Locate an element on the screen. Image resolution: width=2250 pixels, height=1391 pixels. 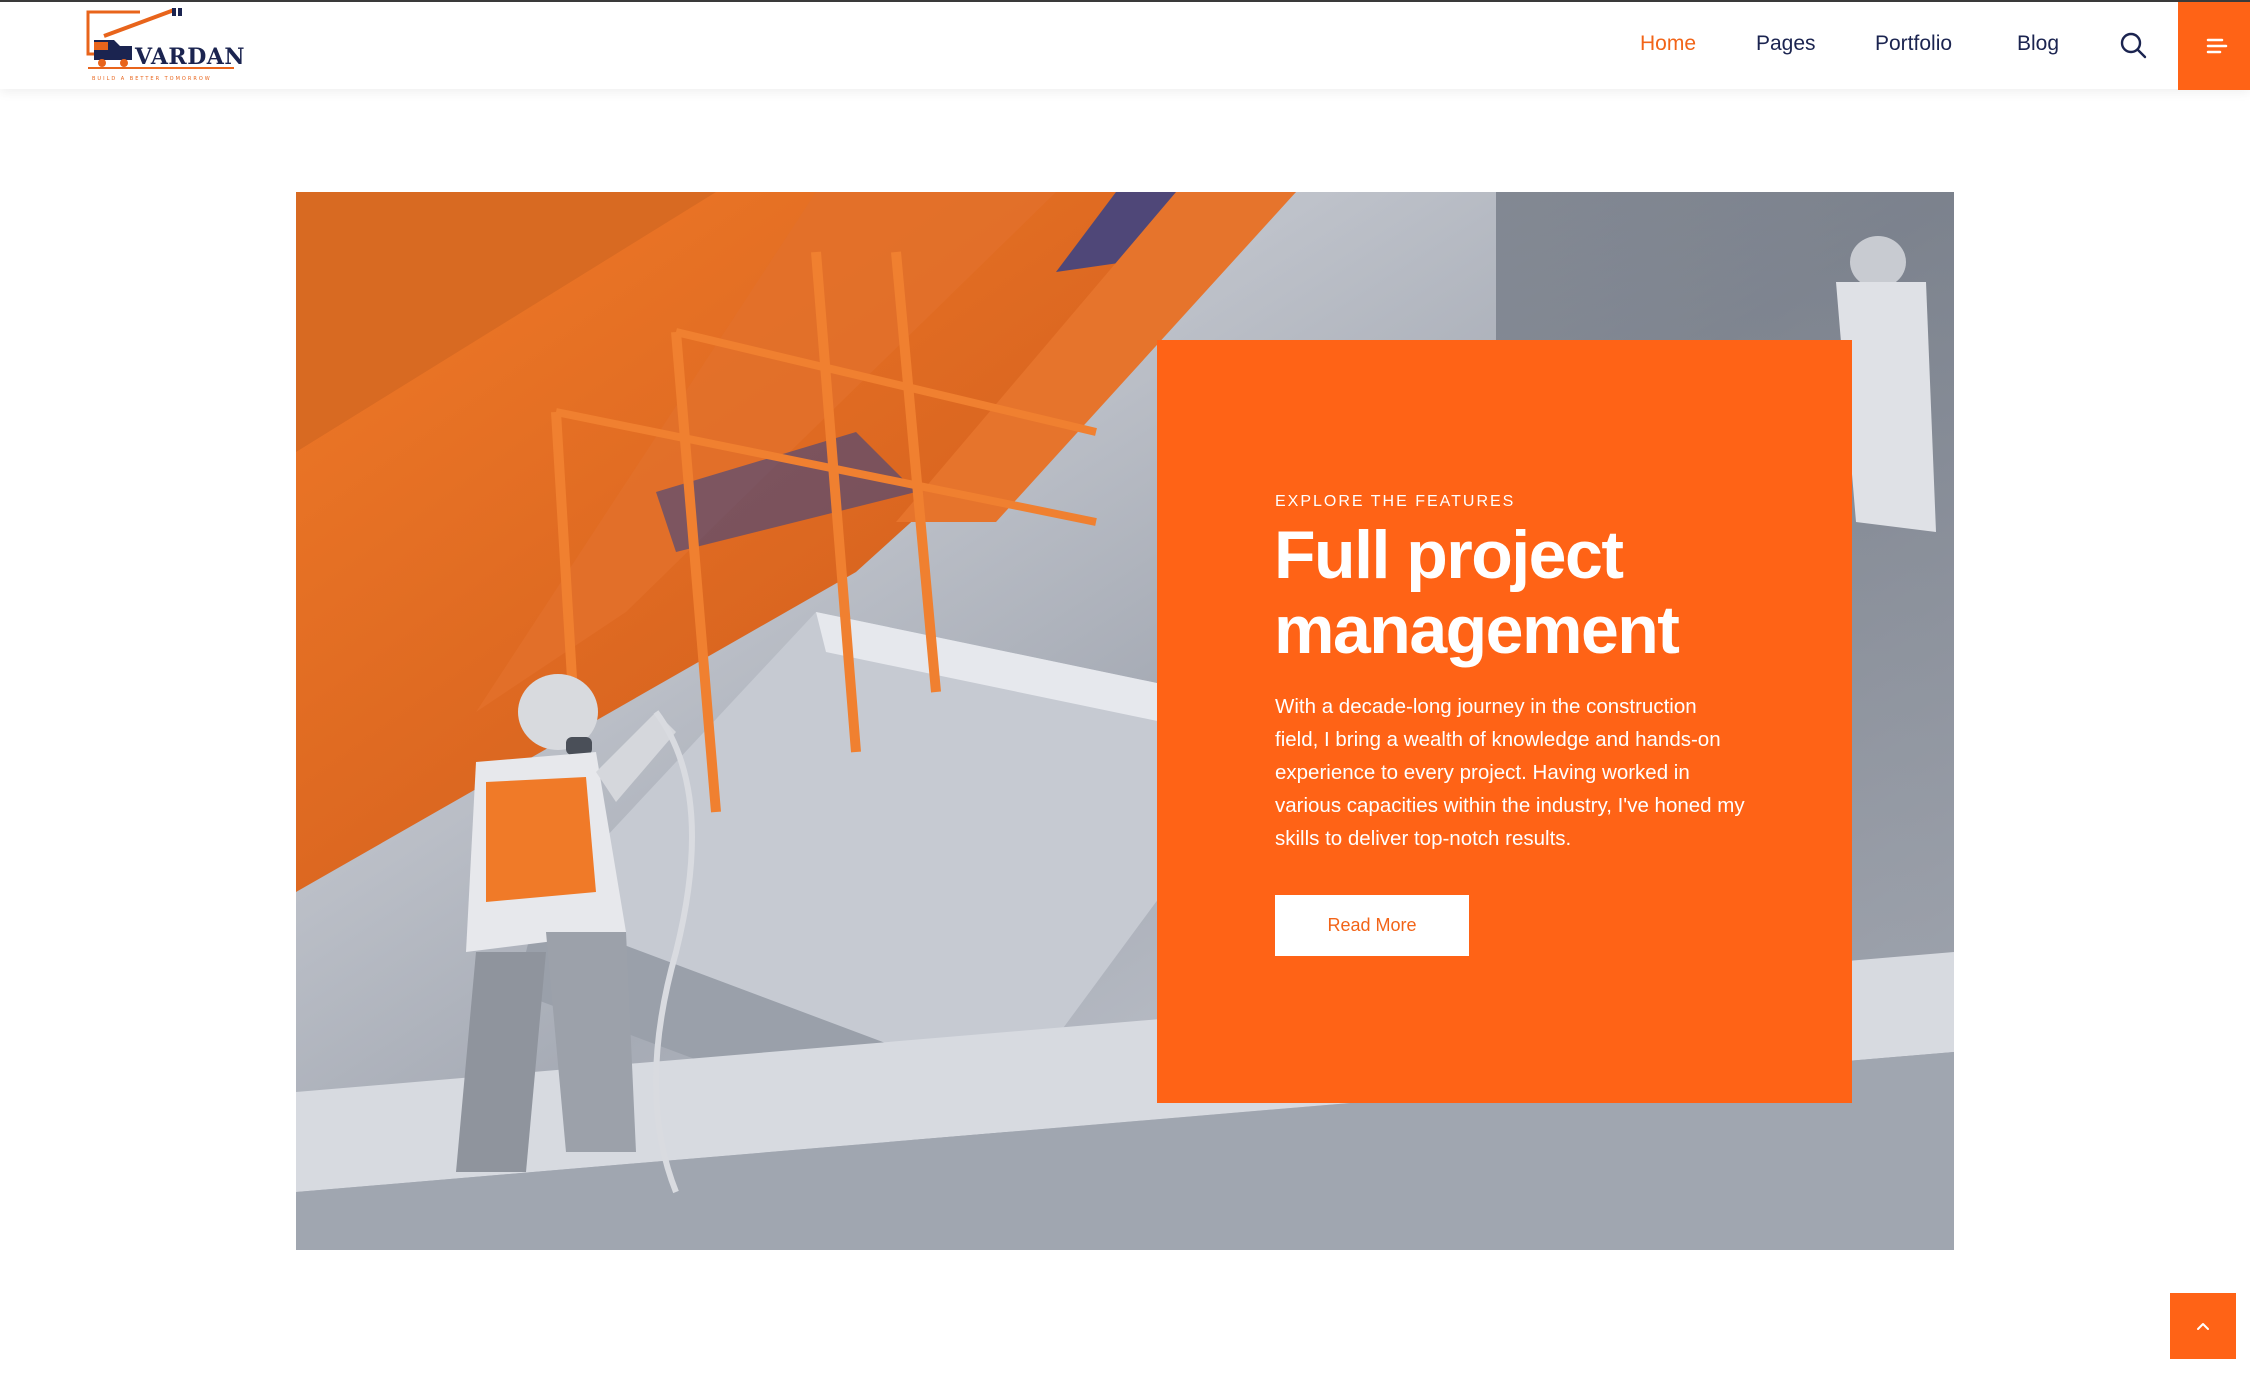
search-icon is located at coordinates (2133, 45).